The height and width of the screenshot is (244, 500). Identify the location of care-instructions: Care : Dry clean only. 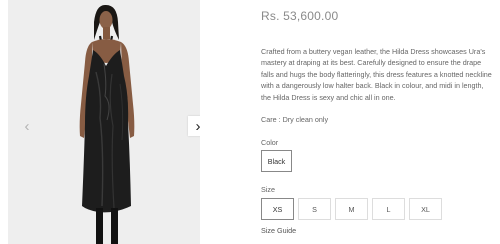
(295, 119).